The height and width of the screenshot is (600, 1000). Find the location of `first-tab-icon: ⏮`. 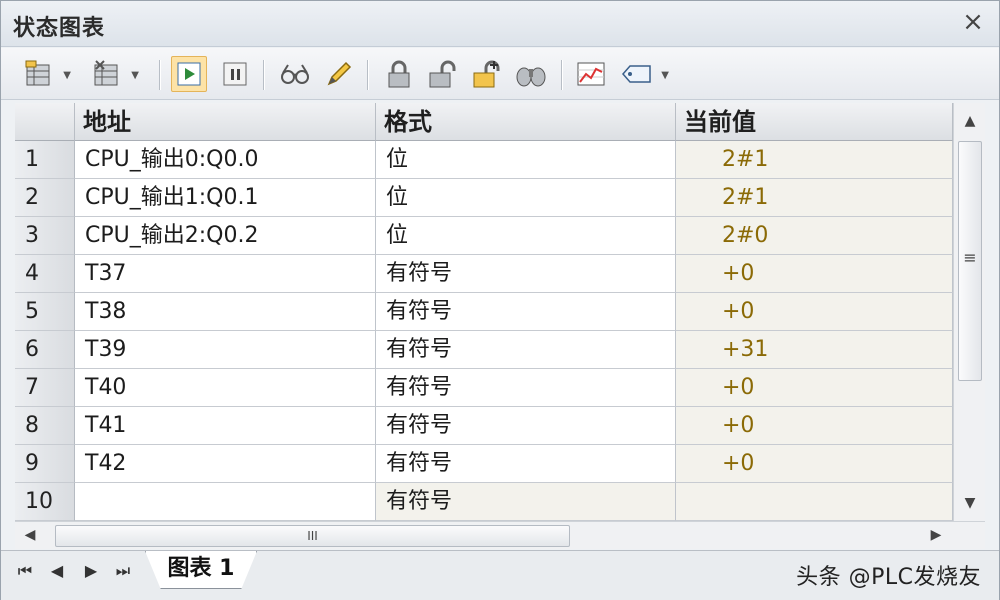

first-tab-icon: ⏮ is located at coordinates (25, 571).